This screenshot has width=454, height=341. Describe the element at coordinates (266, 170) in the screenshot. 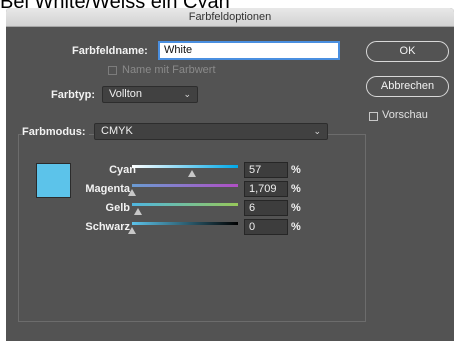

I see `cyan-value-field: 57` at that location.